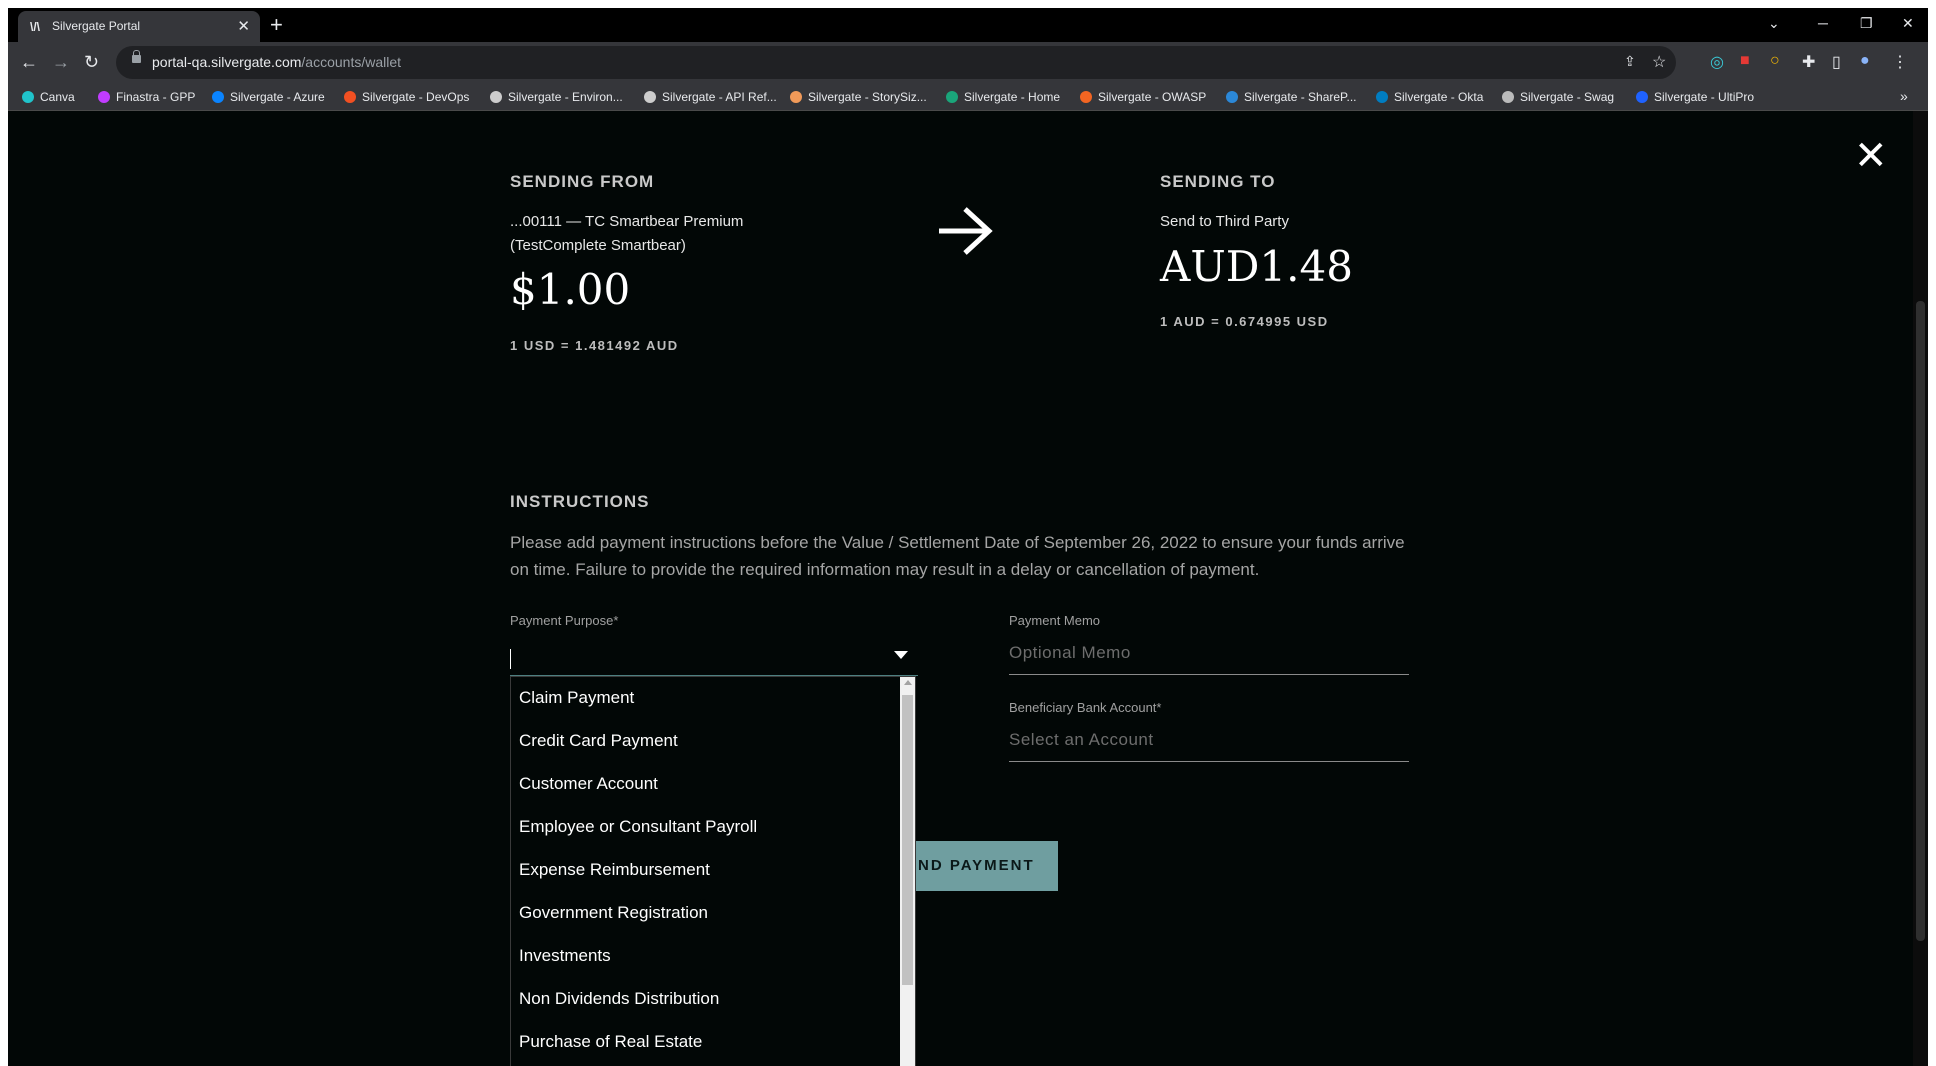 This screenshot has height=1066, width=1936. Describe the element at coordinates (980, 866) in the screenshot. I see `send-payment-button: ND PAYMENT` at that location.